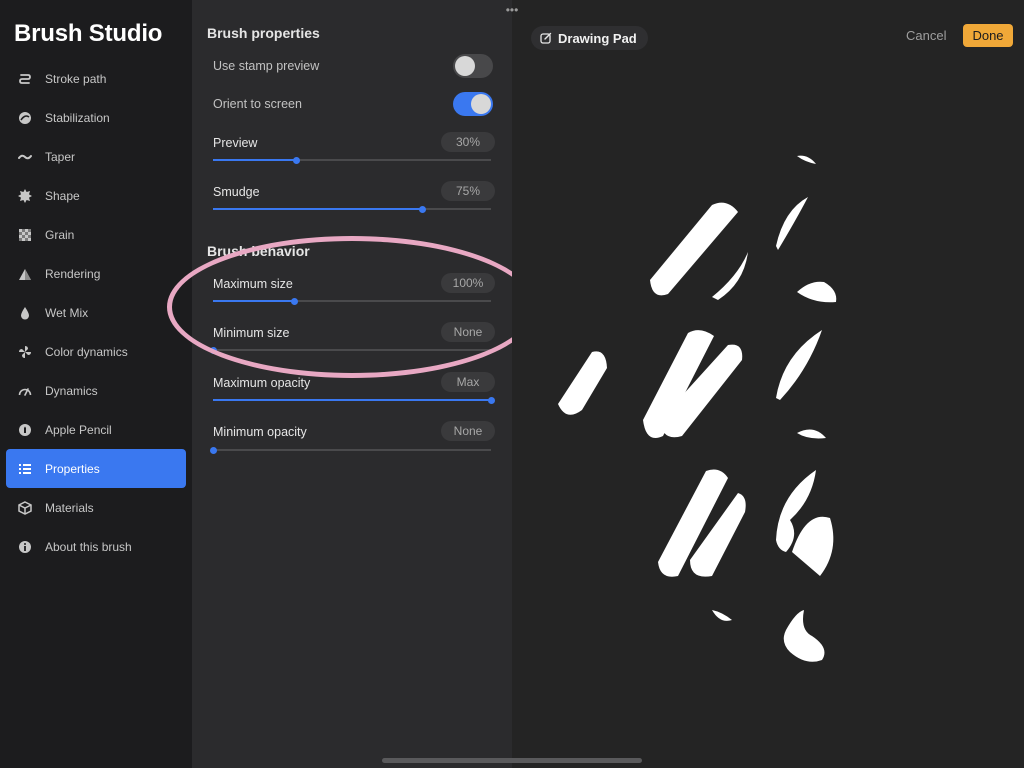 This screenshot has height=768, width=1024. What do you see at coordinates (60, 156) in the screenshot?
I see `sidebar-item-label: Taper` at bounding box center [60, 156].